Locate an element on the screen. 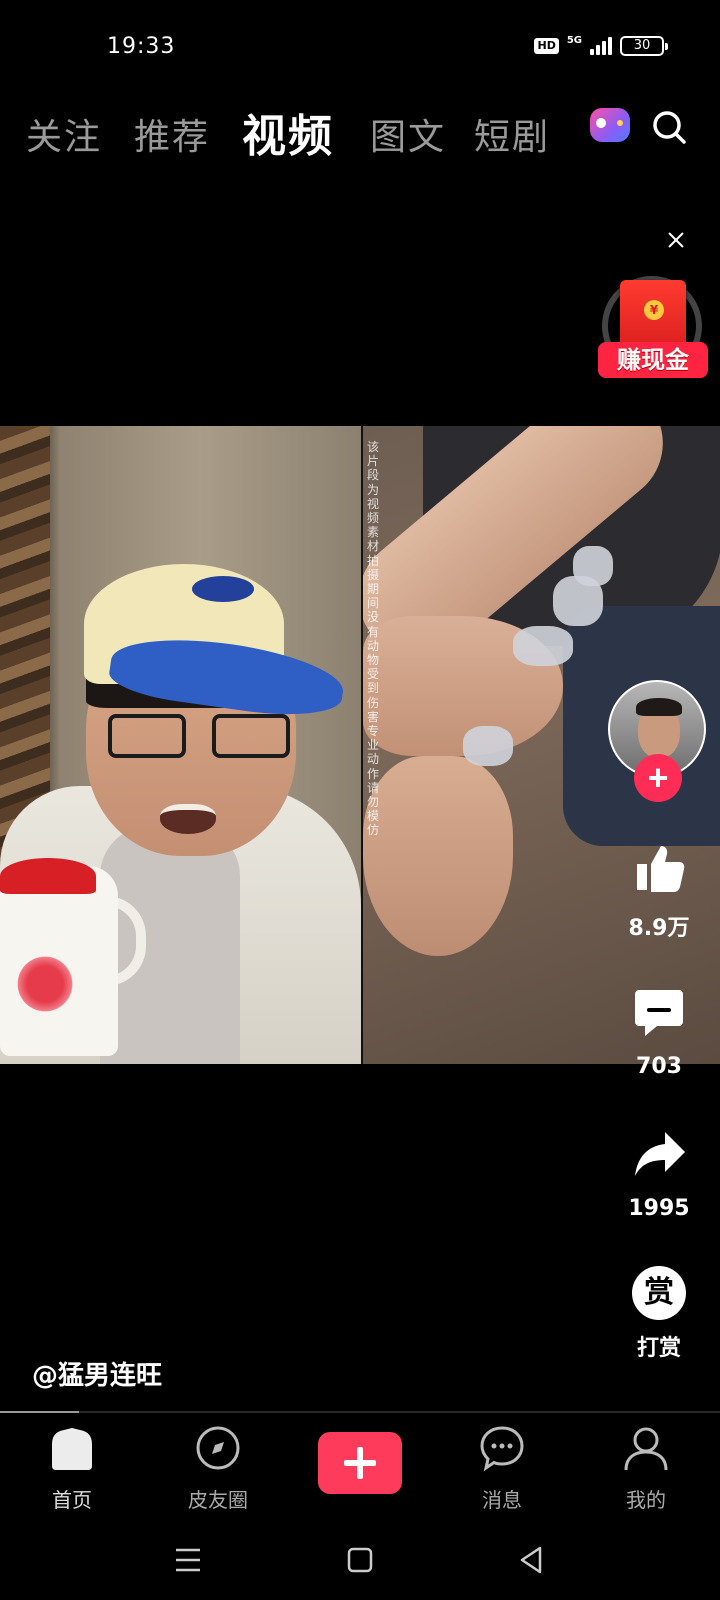  message-bubble-icon is located at coordinates (502, 1449).